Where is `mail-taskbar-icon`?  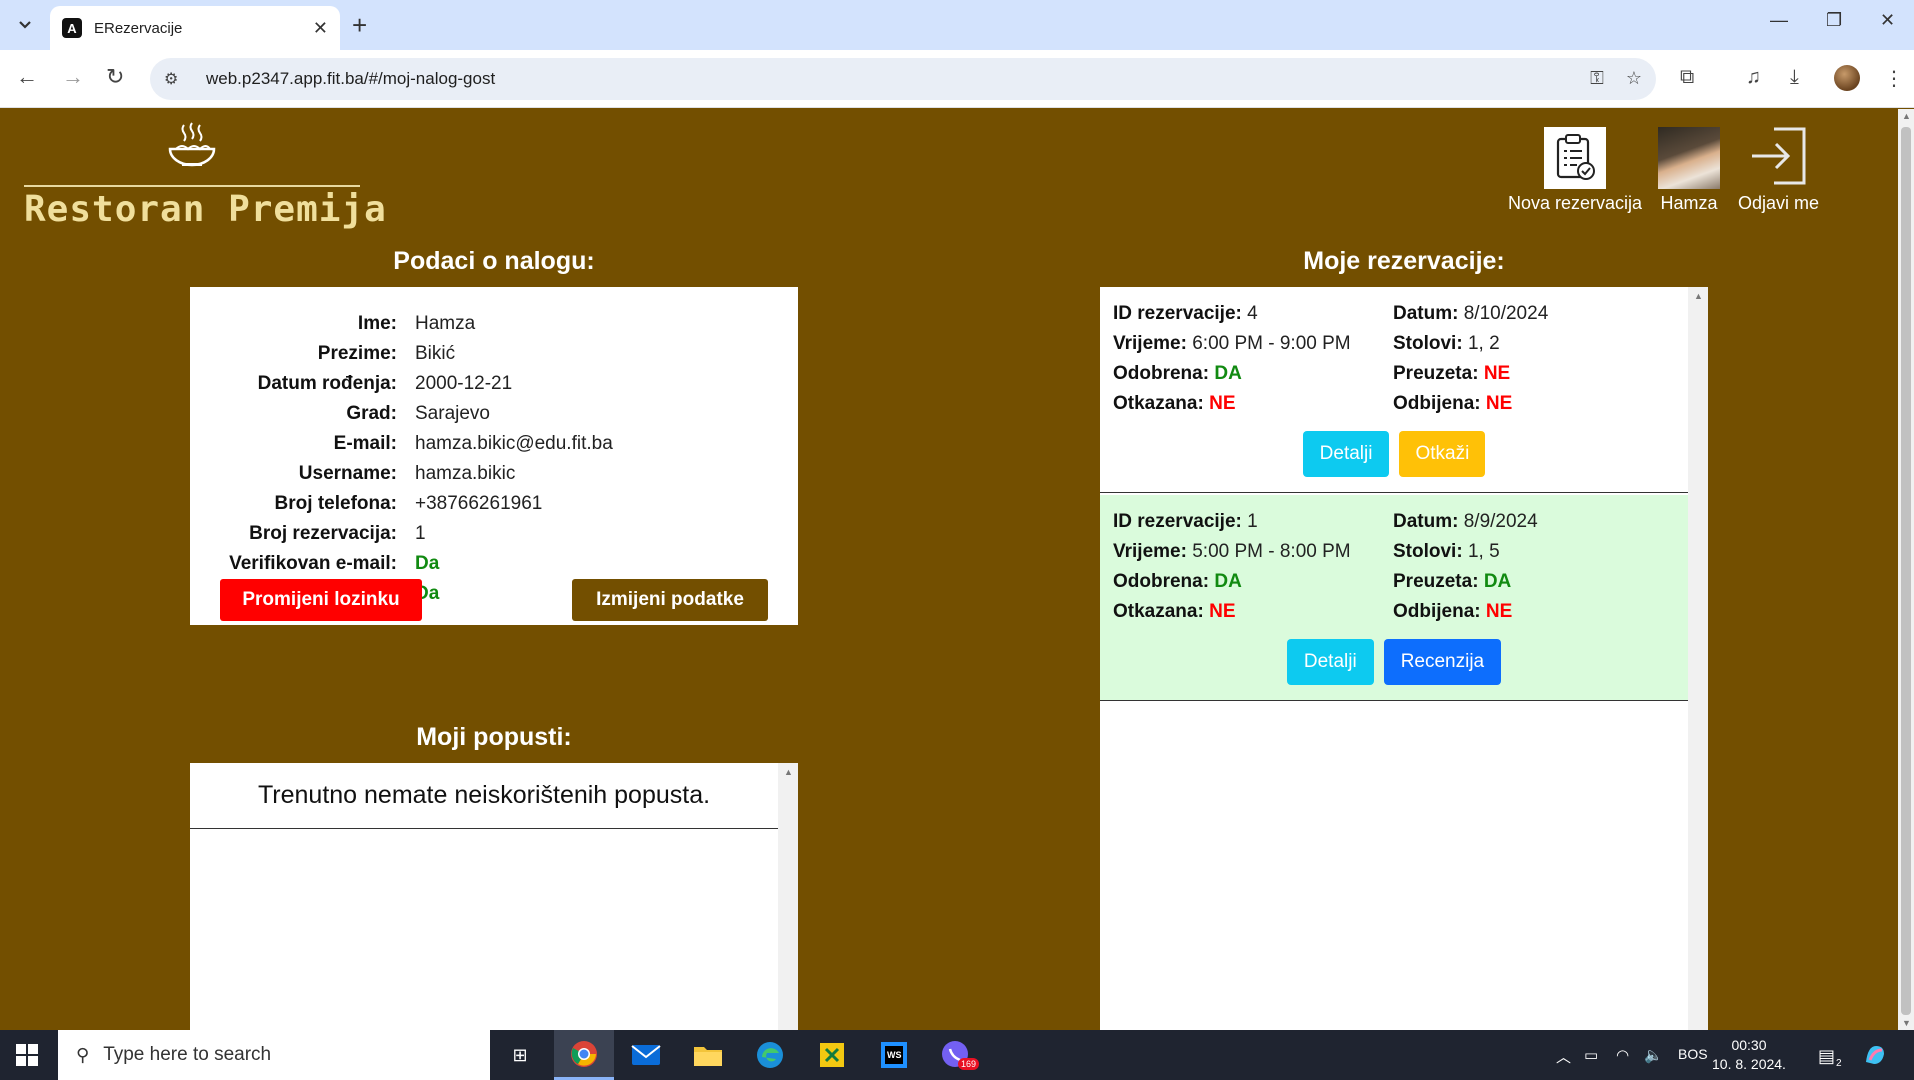 mail-taskbar-icon is located at coordinates (646, 1055).